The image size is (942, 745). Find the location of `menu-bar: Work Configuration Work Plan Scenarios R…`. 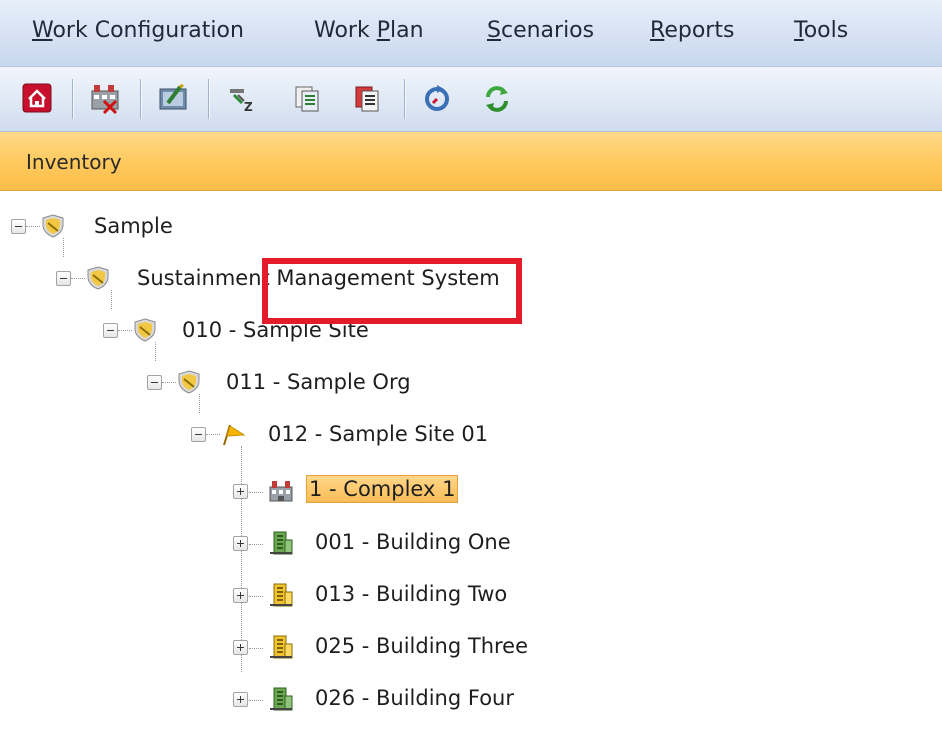

menu-bar: Work Configuration Work Plan Scenarios R… is located at coordinates (471, 33).